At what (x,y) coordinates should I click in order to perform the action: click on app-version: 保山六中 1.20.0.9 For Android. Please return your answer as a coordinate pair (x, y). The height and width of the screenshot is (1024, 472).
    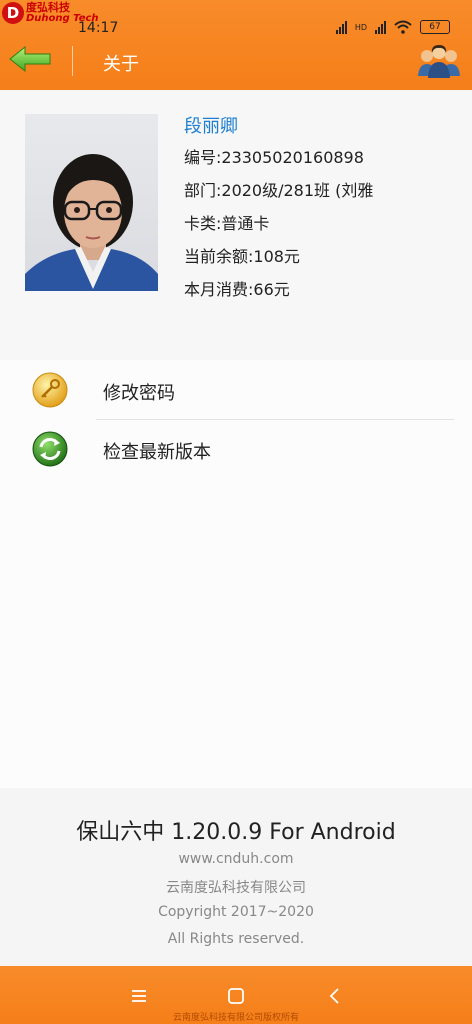
    Looking at the image, I should click on (236, 832).